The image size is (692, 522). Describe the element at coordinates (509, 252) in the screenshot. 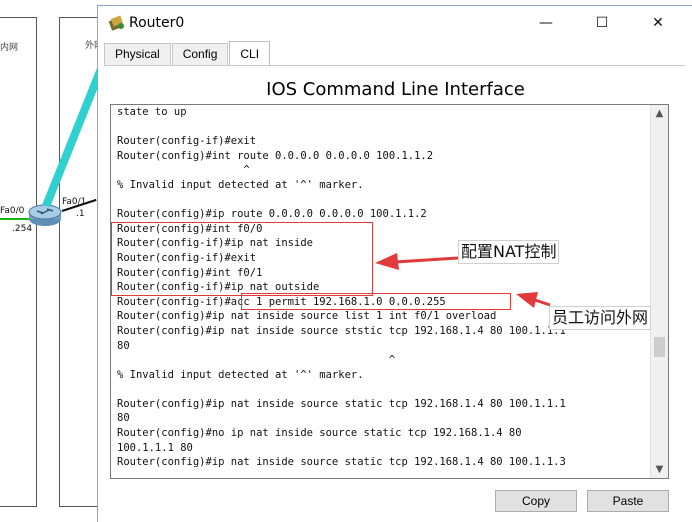

I see `nat-control-note: 配置NAT控制` at that location.